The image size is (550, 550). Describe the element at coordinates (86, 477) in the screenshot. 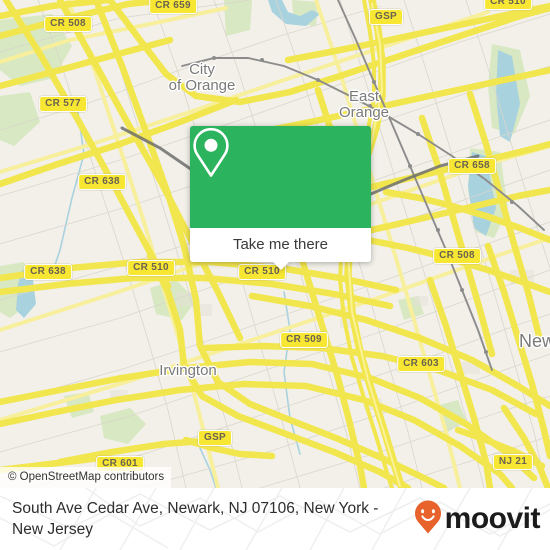

I see `osm-attribution: © OpenStreetMap contributors` at that location.